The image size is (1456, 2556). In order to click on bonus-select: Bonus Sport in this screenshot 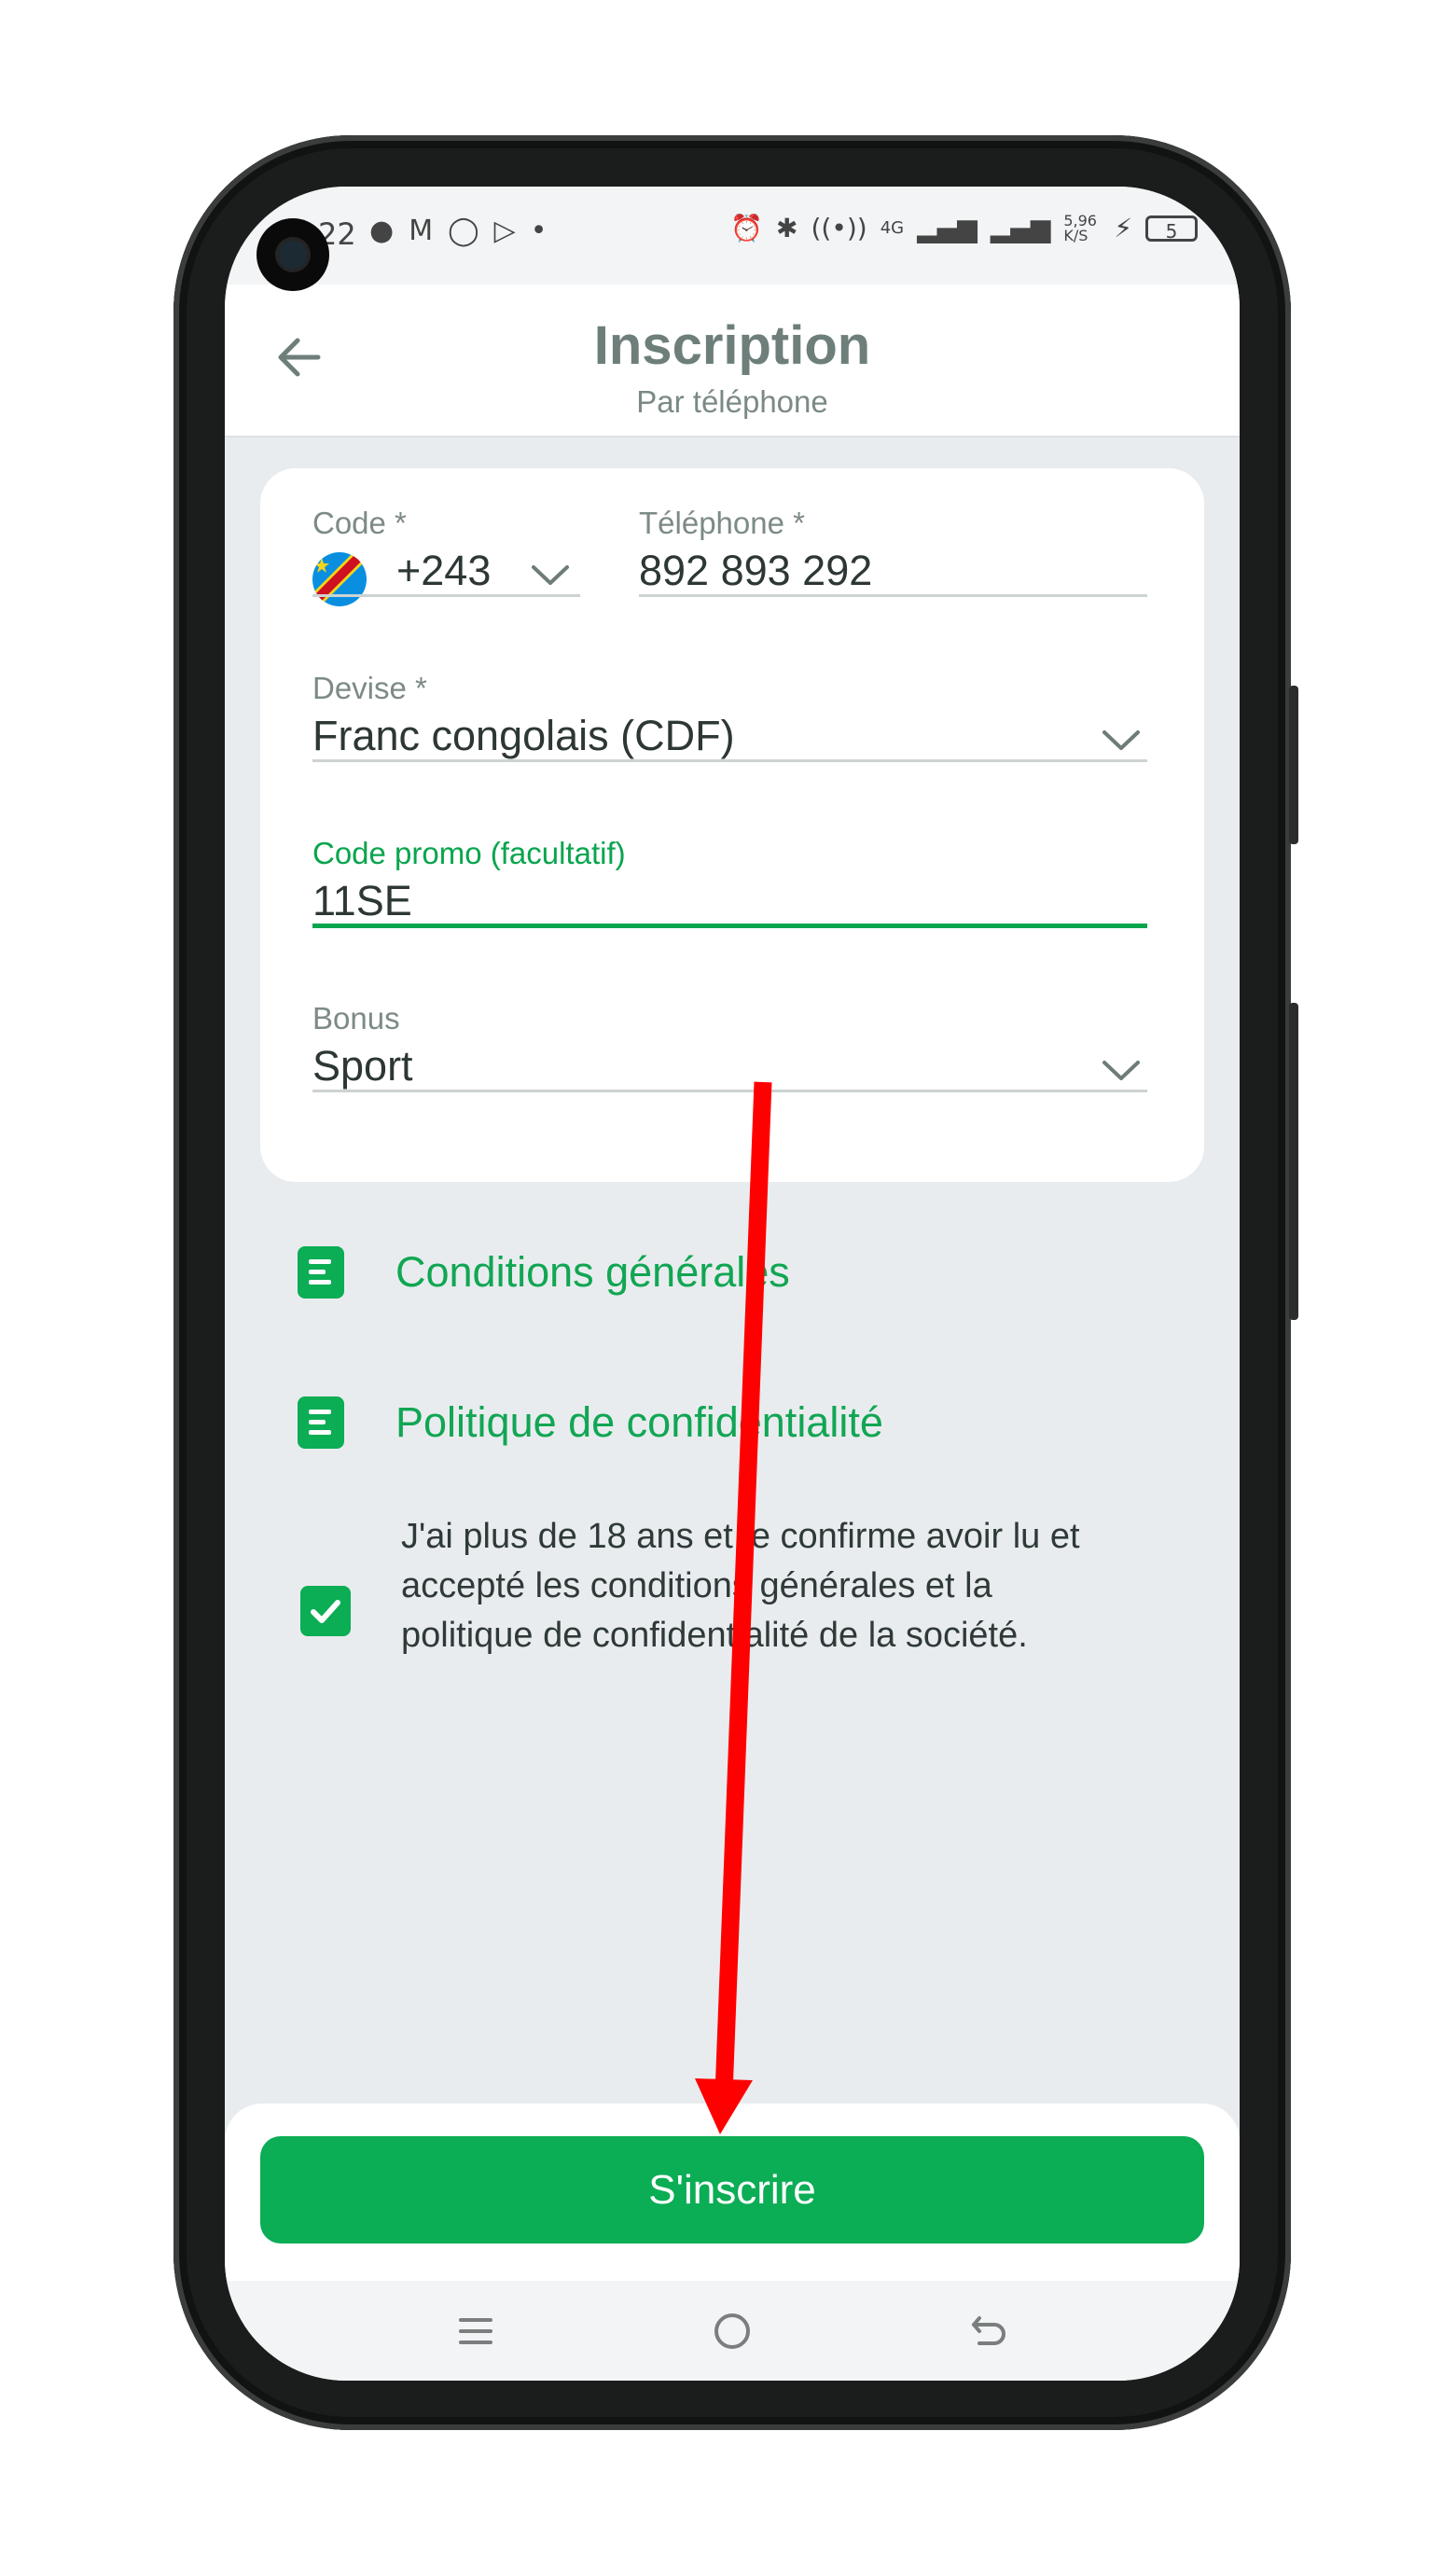, I will do `click(729, 1046)`.